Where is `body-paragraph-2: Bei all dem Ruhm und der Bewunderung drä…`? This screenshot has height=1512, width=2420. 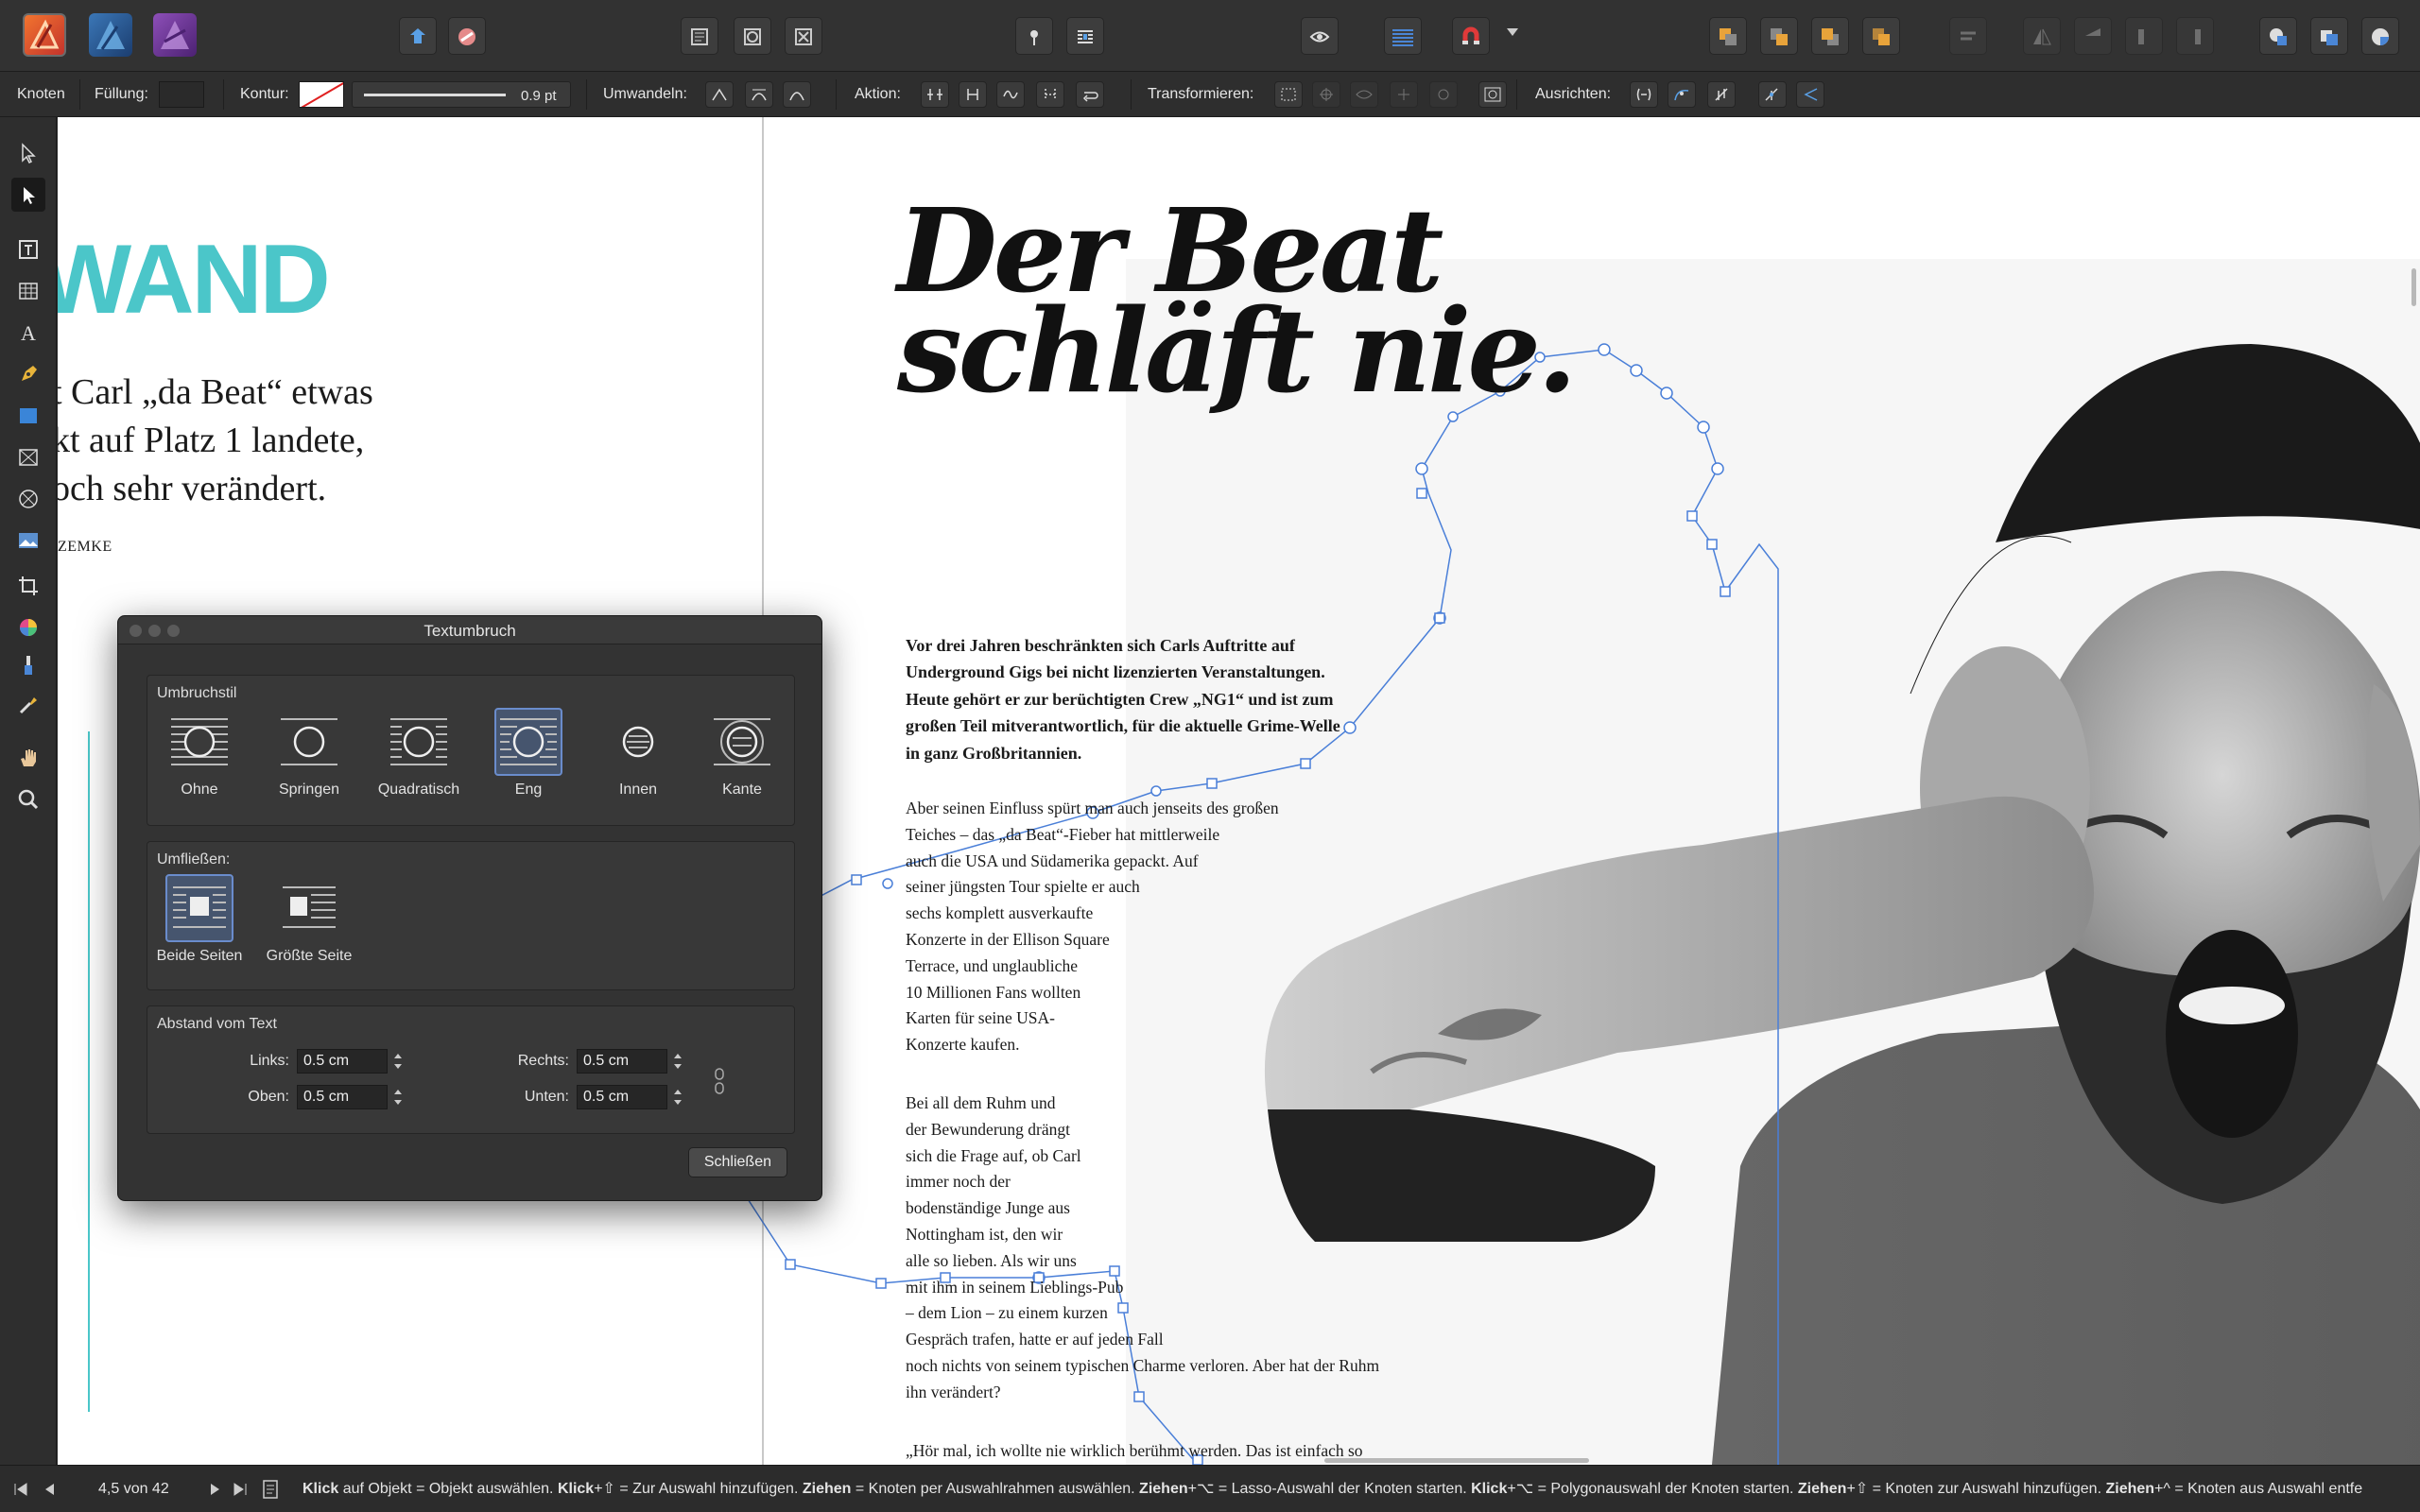
body-paragraph-2: Bei all dem Ruhm und der Bewunderung drä… is located at coordinates (1142, 1248).